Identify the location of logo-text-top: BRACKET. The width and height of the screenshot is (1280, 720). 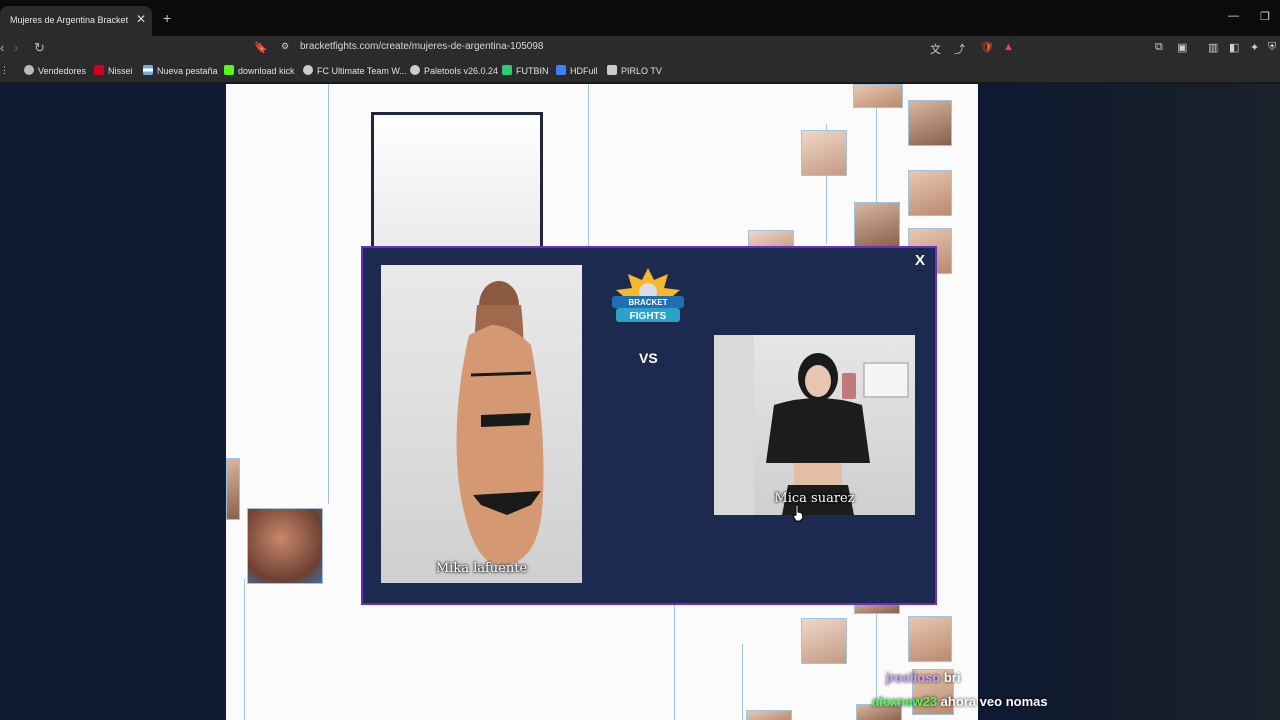
(647, 302).